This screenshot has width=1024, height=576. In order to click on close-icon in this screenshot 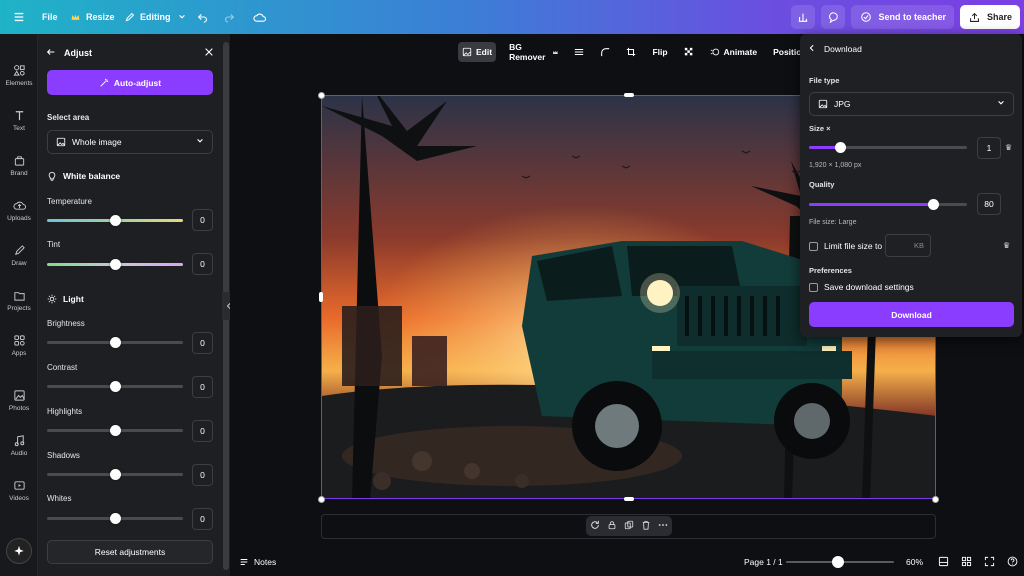, I will do `click(209, 53)`.